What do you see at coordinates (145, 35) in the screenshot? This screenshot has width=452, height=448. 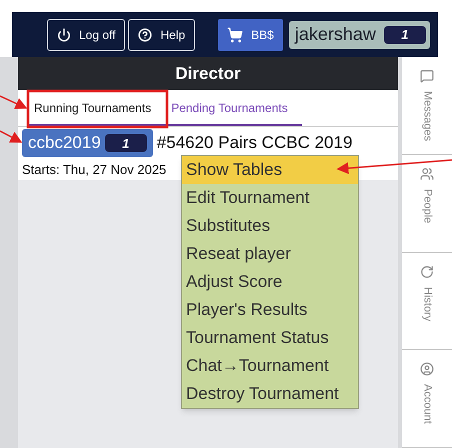 I see `help-icon` at bounding box center [145, 35].